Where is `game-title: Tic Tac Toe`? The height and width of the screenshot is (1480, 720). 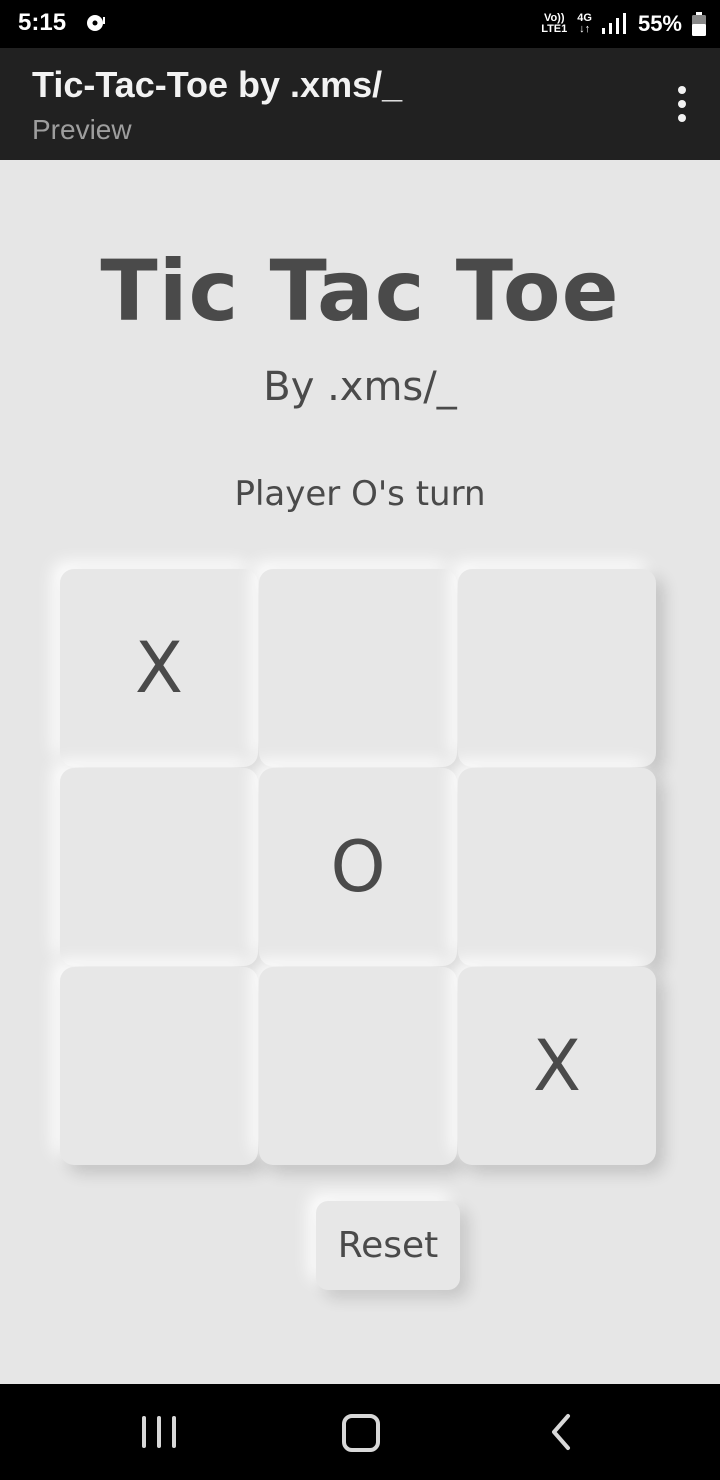 game-title: Tic Tac Toe is located at coordinates (360, 291).